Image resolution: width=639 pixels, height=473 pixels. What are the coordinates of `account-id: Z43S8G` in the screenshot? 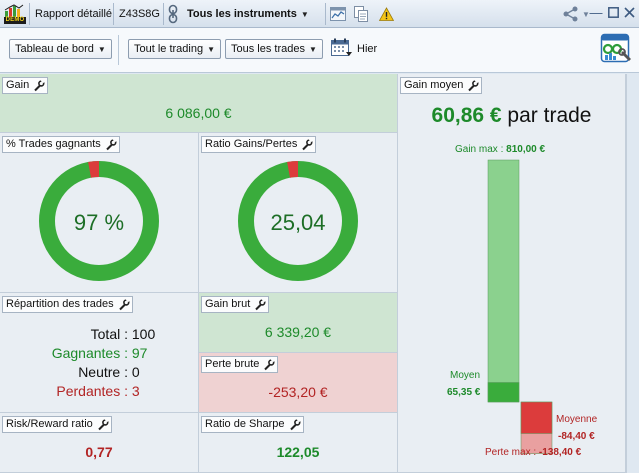 It's located at (139, 14).